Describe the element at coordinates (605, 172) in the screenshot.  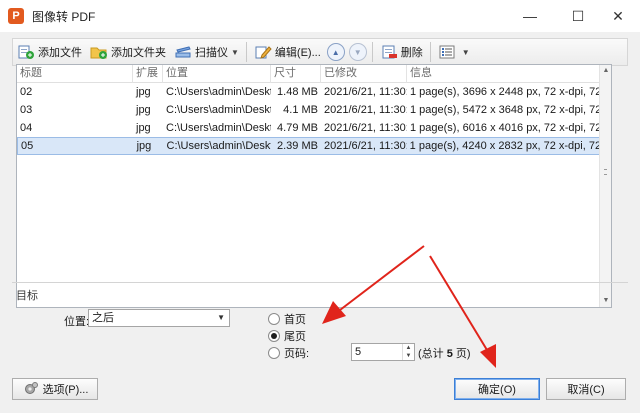
I see `scroll-grip-icon` at that location.